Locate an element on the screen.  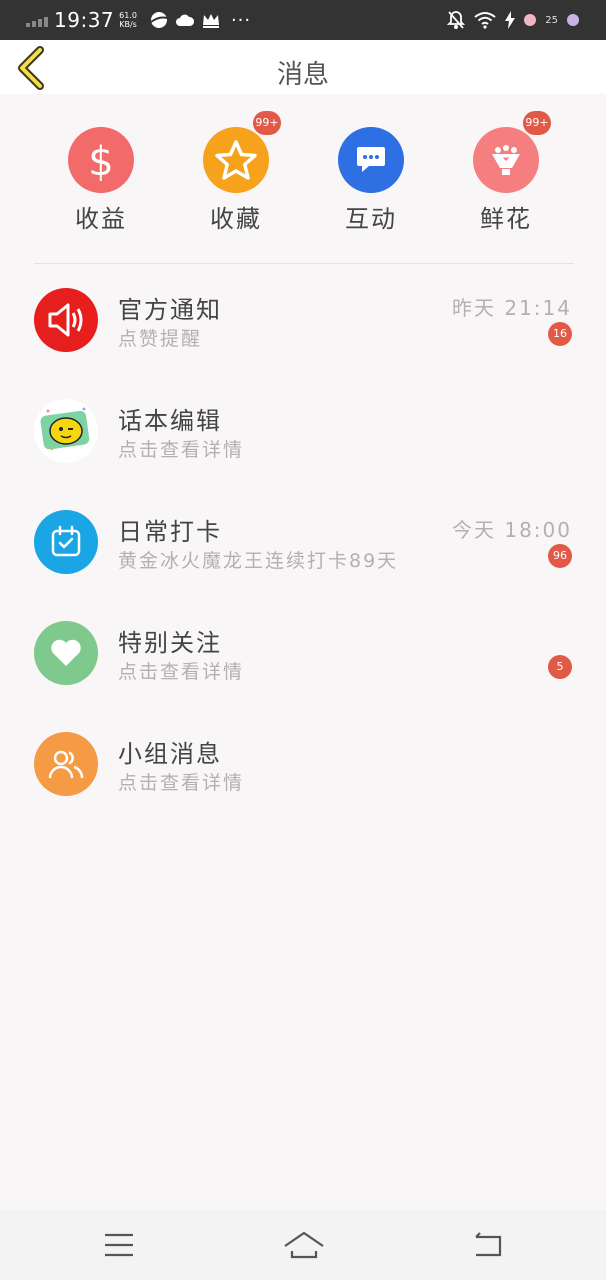
dollar-icon: $ is located at coordinates (101, 160).